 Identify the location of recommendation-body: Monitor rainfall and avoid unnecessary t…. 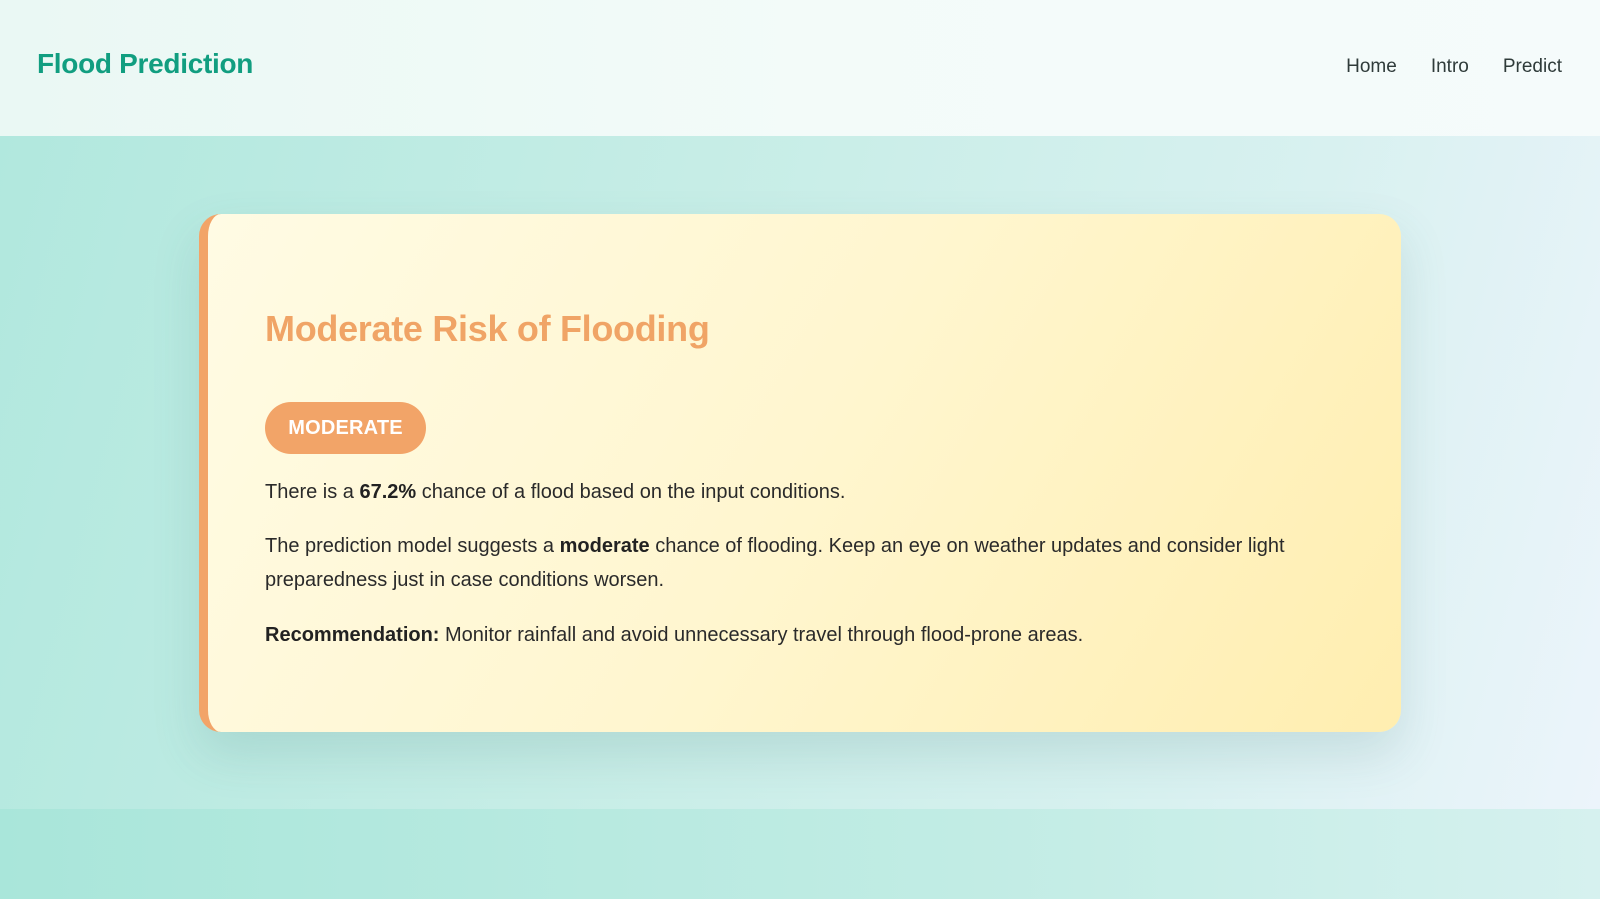
(761, 635).